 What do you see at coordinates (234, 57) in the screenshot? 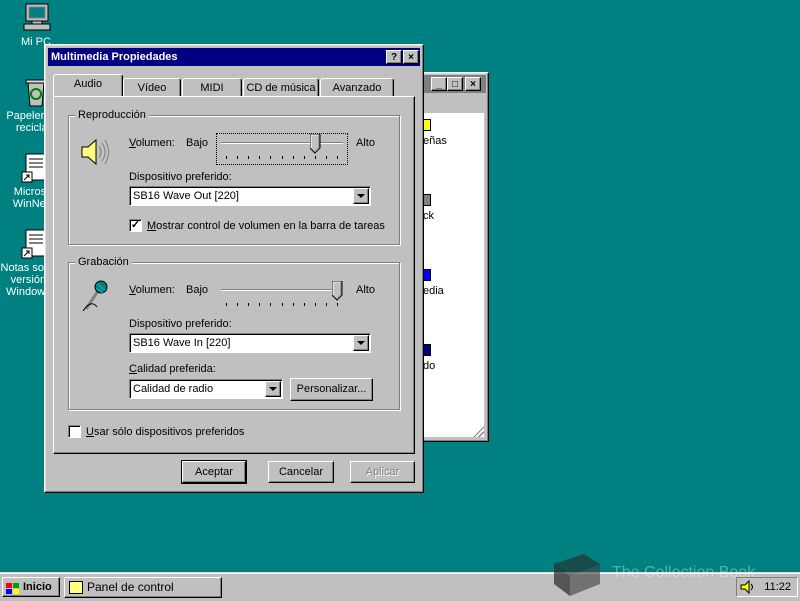
I see `dialog-titlebar: Multimedia Propiedades ? ×` at bounding box center [234, 57].